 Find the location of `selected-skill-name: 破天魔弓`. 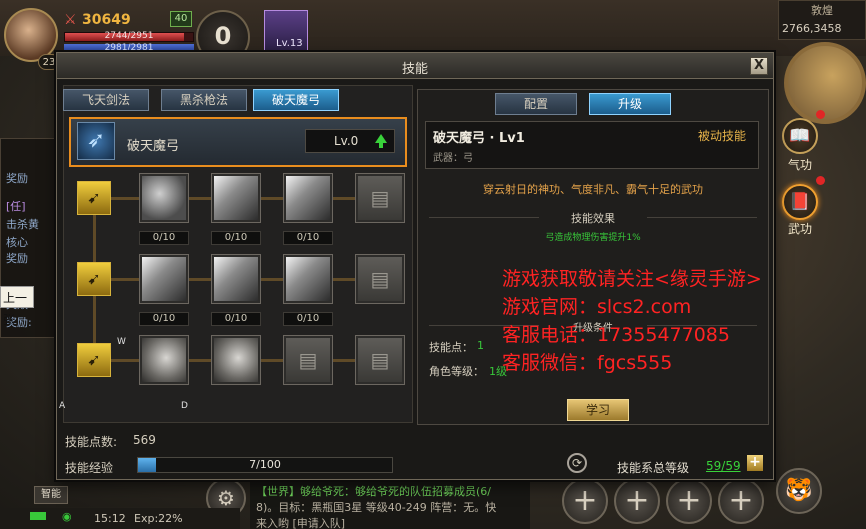

selected-skill-name: 破天魔弓 is located at coordinates (153, 146).